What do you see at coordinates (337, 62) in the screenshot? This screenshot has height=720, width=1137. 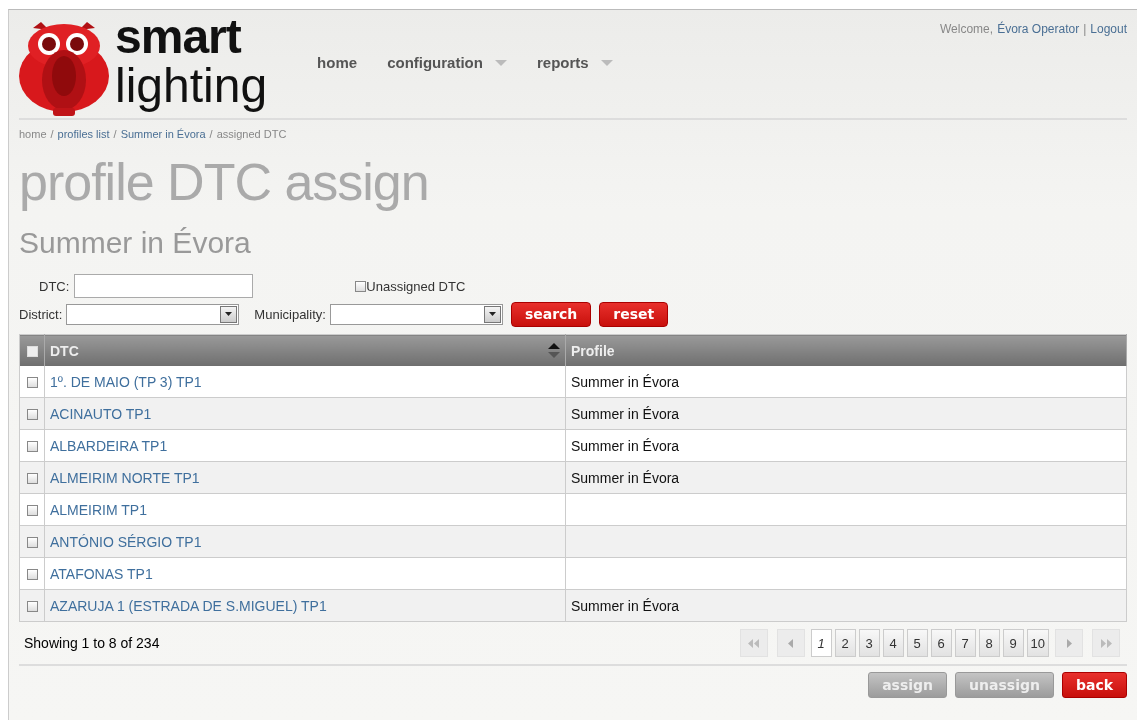 I see `nav-link: home` at bounding box center [337, 62].